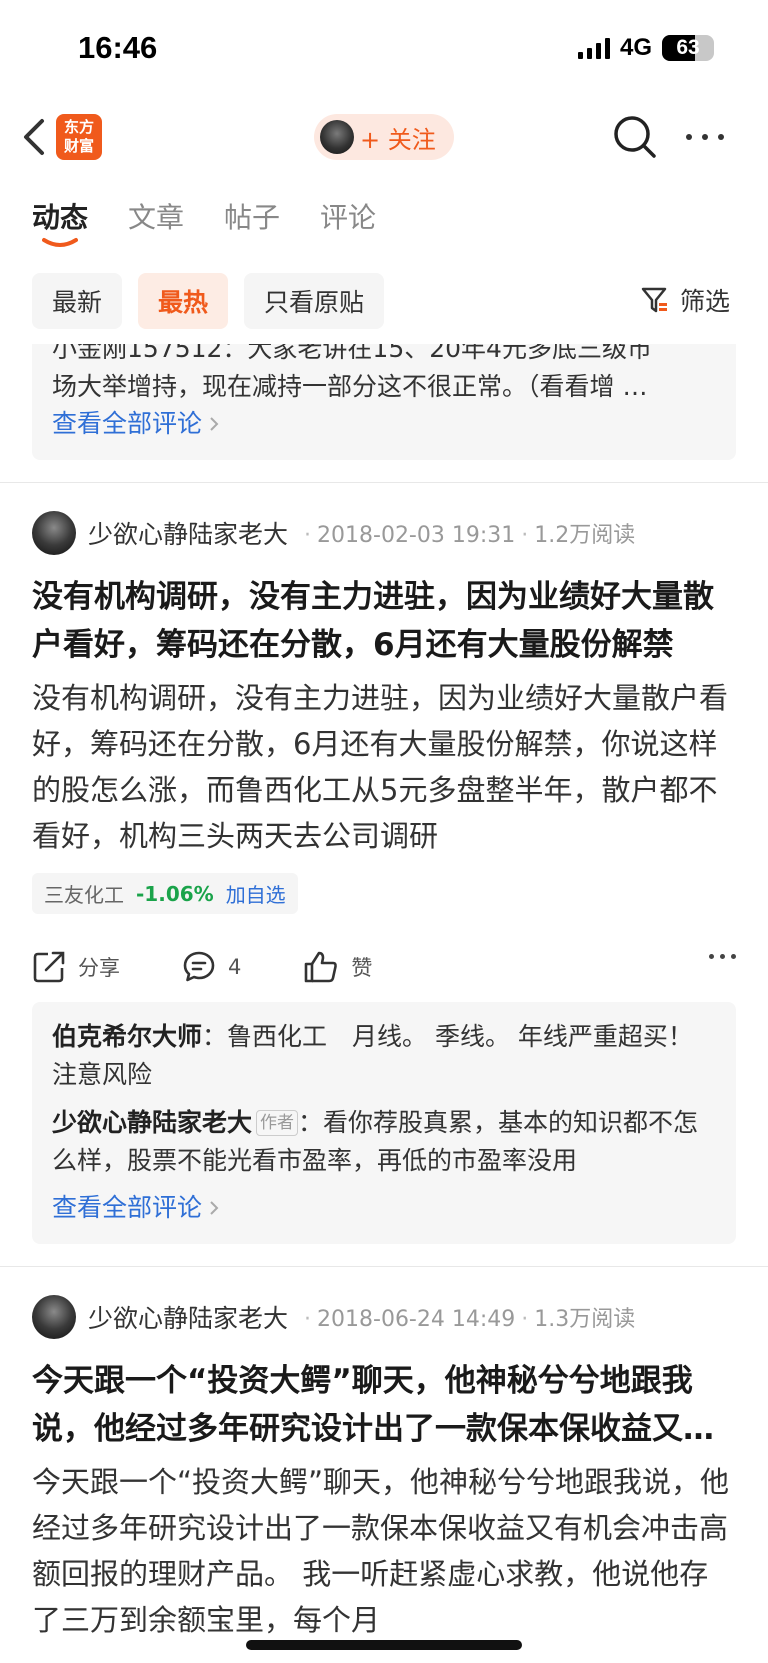 The width and height of the screenshot is (768, 1663). I want to click on app-logo: 东方 财富, so click(79, 137).